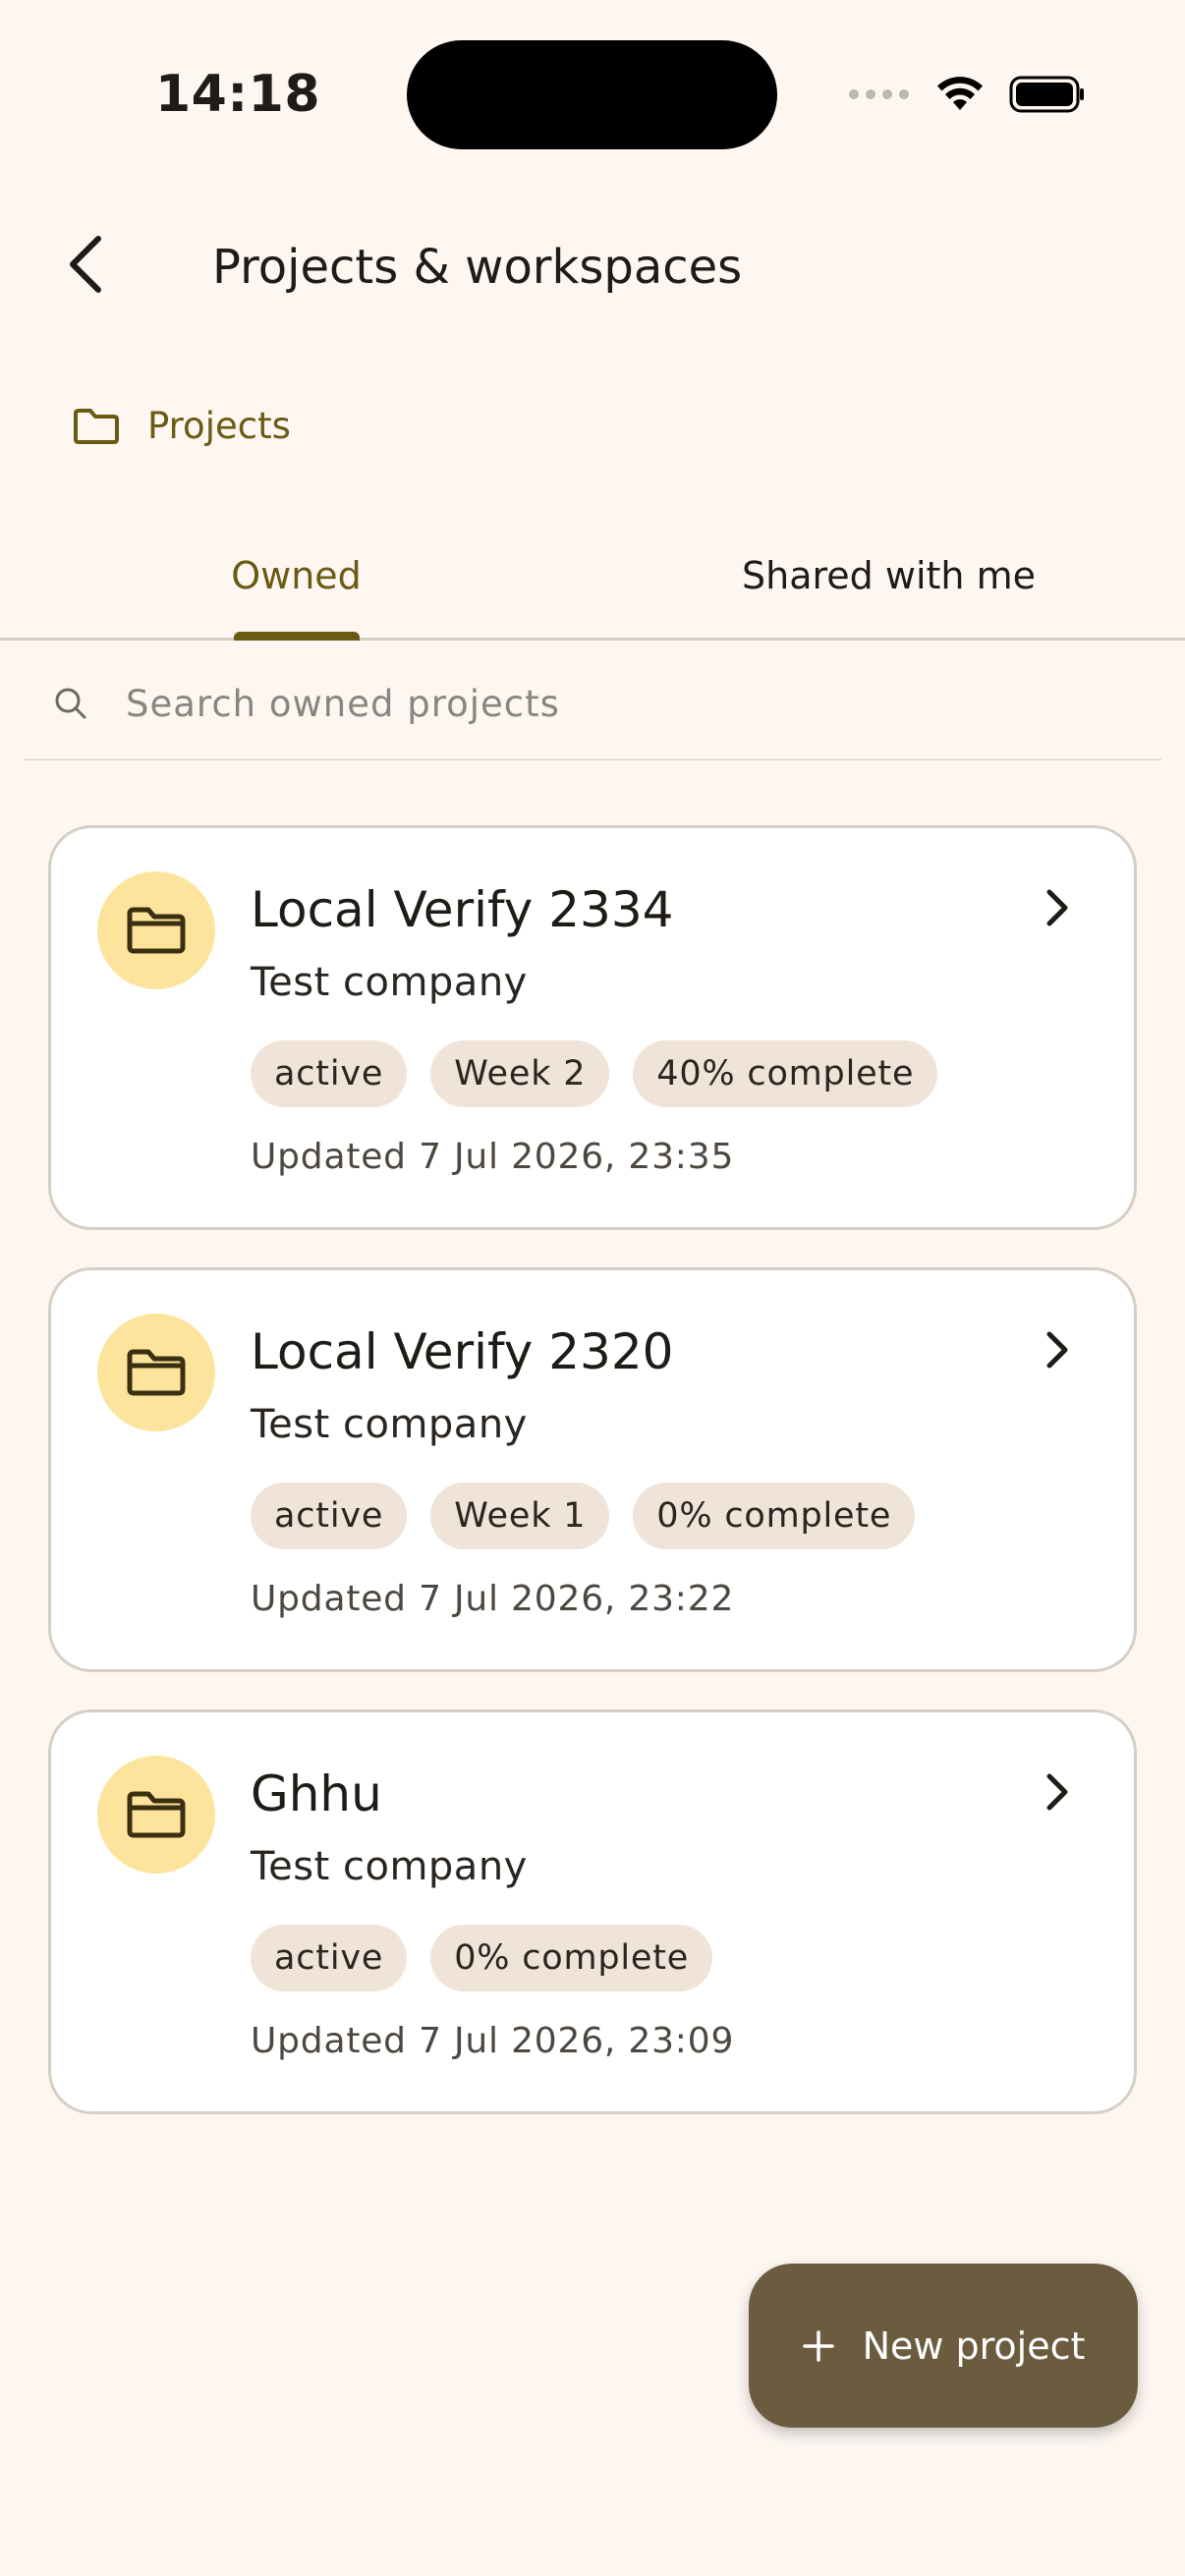 The width and height of the screenshot is (1185, 2576). Describe the element at coordinates (818, 2345) in the screenshot. I see `plus-icon` at that location.